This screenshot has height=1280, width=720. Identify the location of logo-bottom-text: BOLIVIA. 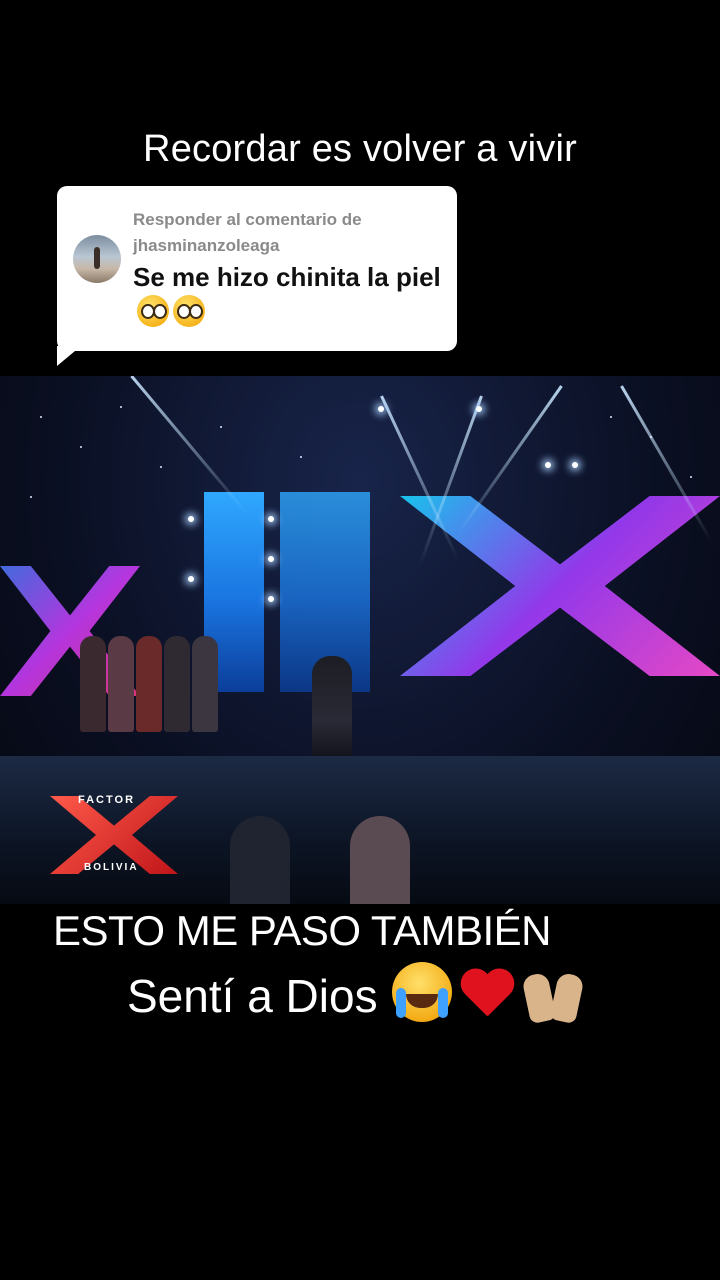
(111, 867).